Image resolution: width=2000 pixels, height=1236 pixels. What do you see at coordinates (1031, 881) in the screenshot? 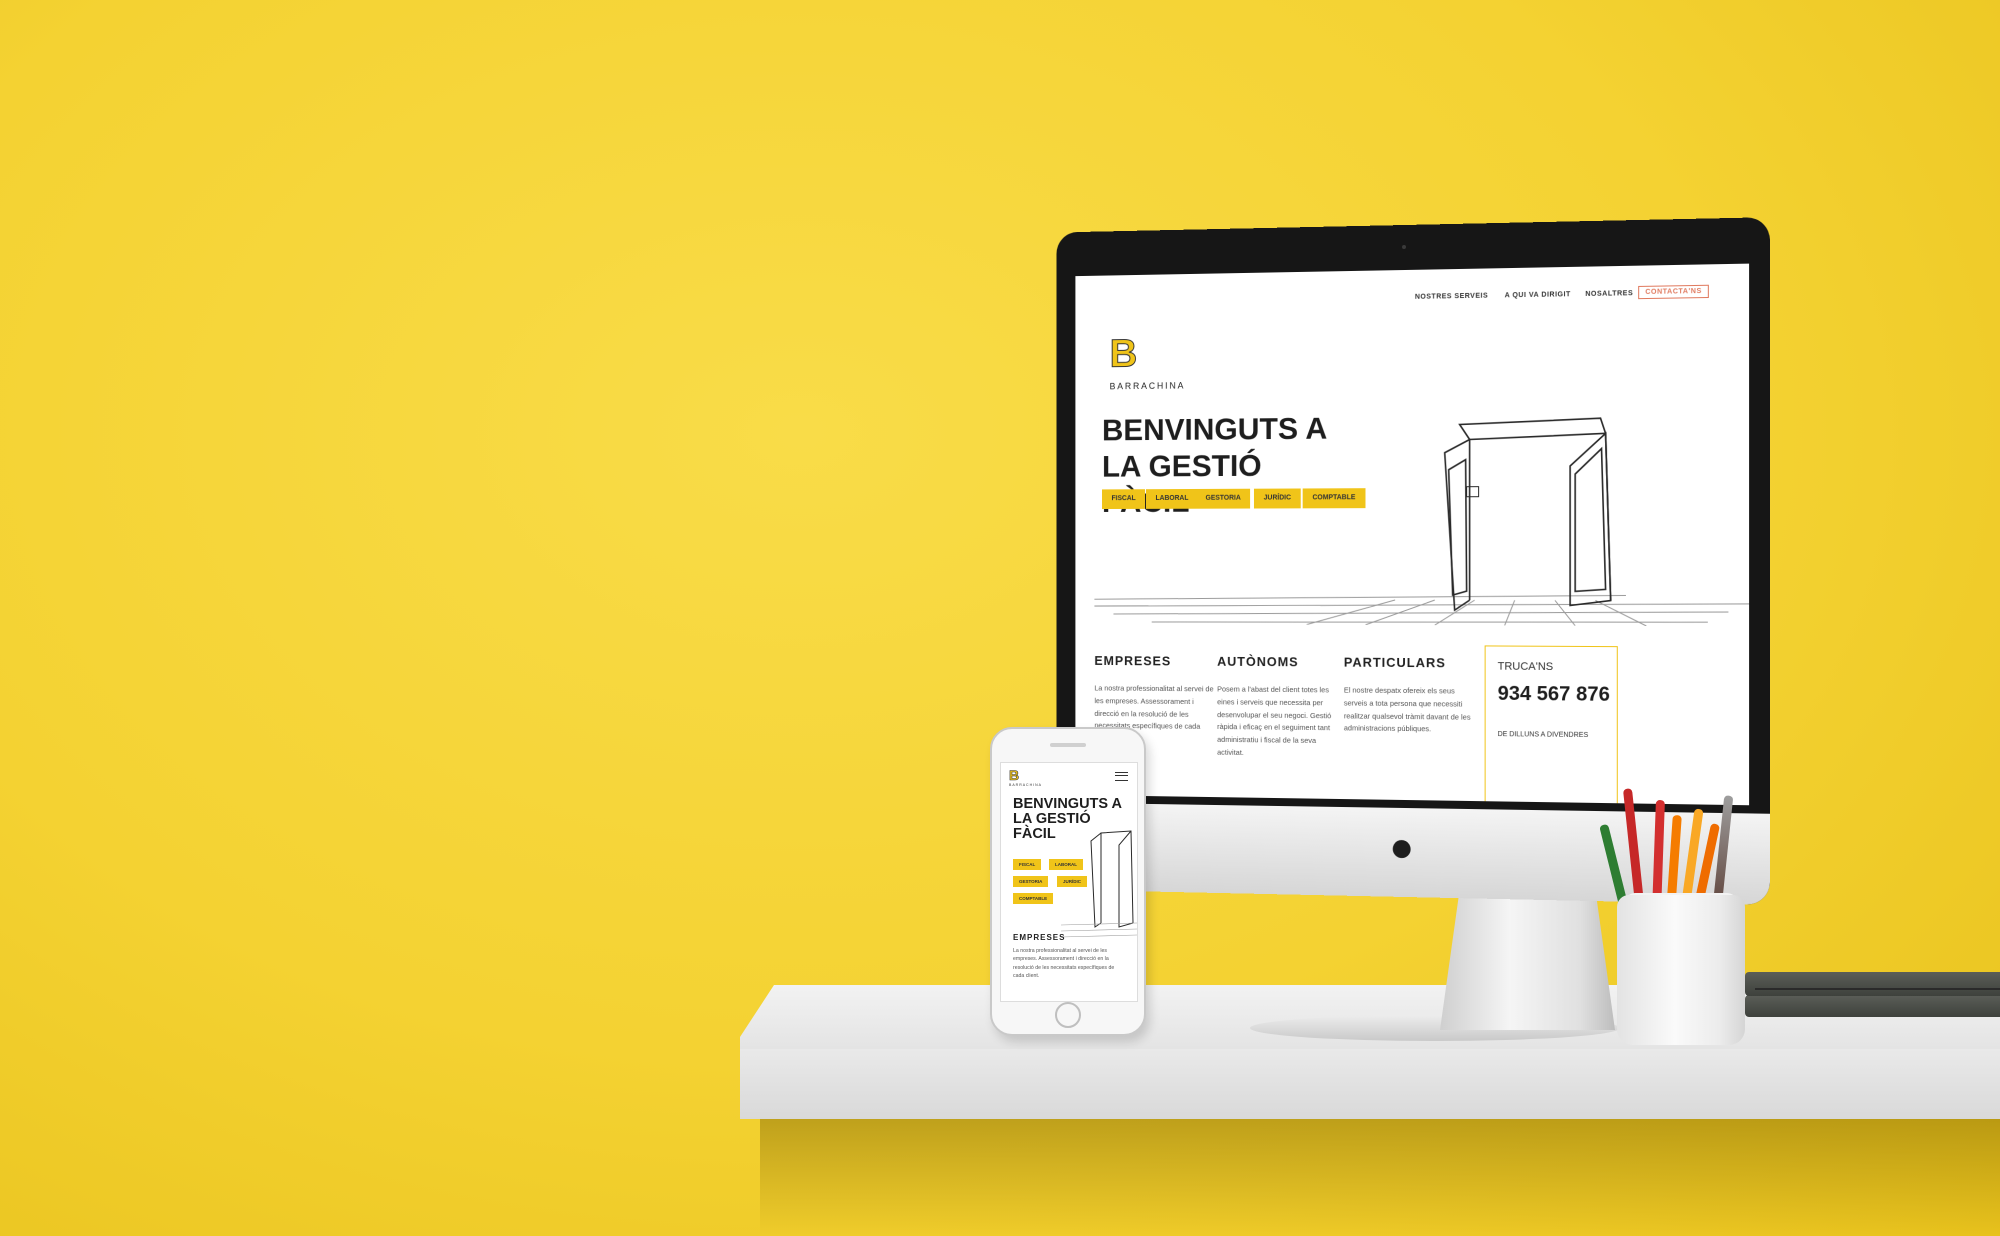
I see `mobile-tag-gestoria: GESTORIA` at bounding box center [1031, 881].